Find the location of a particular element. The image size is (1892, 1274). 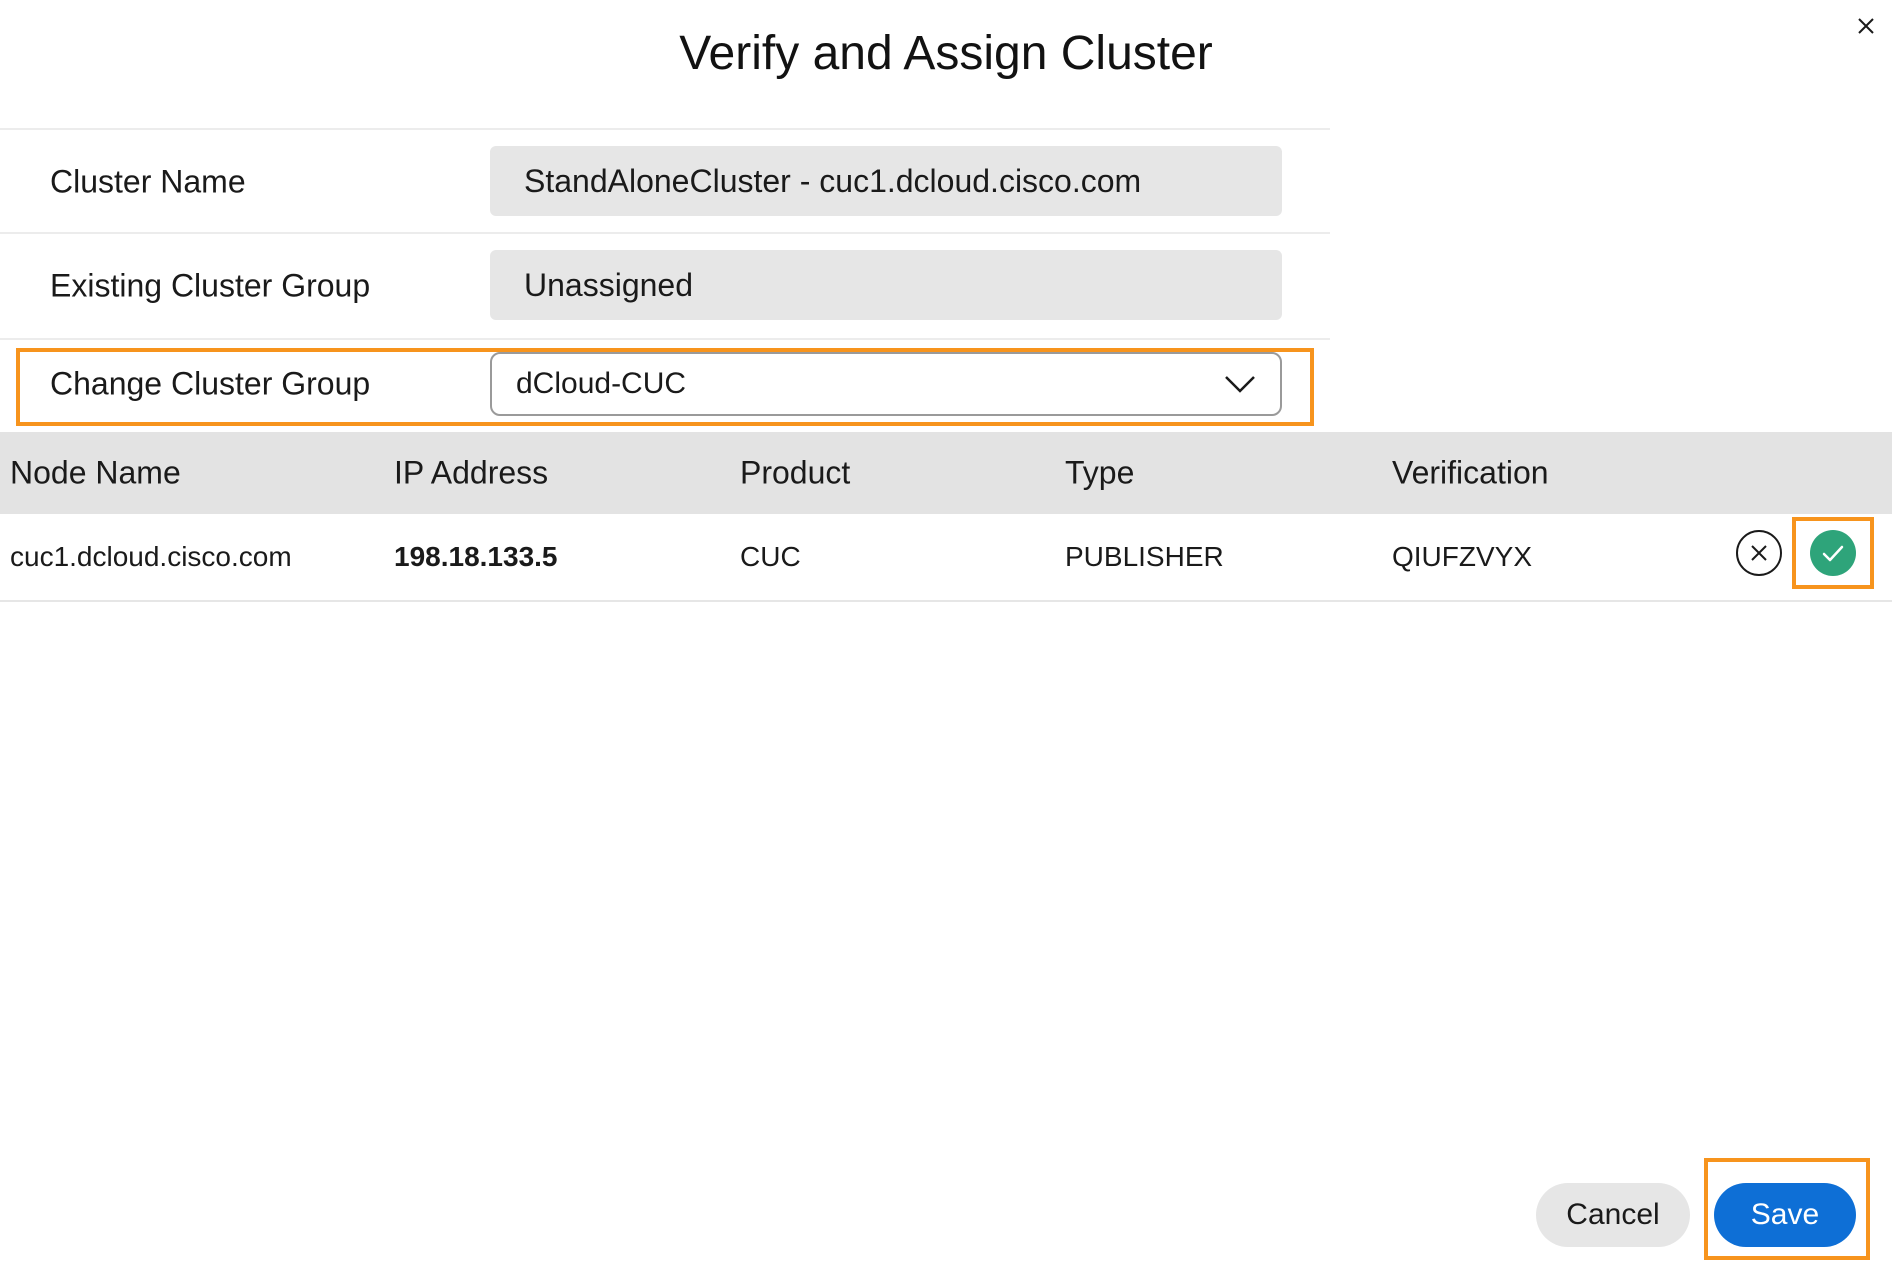

column-header-node-name: Node Name is located at coordinates (95, 472).